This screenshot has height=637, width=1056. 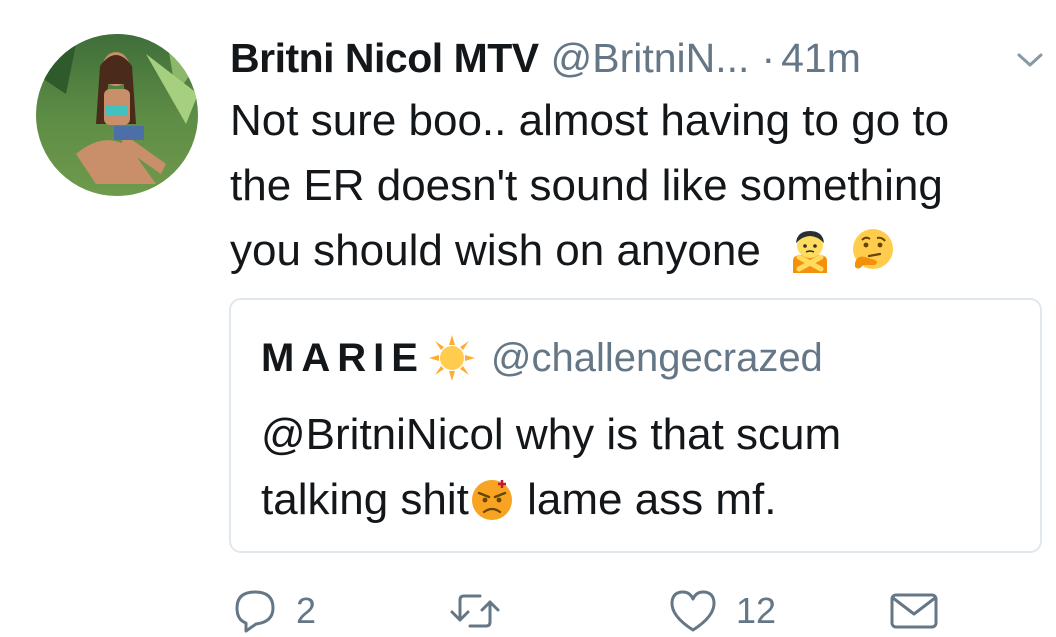 What do you see at coordinates (810, 252) in the screenshot?
I see `woman-gesturing-no-emoji` at bounding box center [810, 252].